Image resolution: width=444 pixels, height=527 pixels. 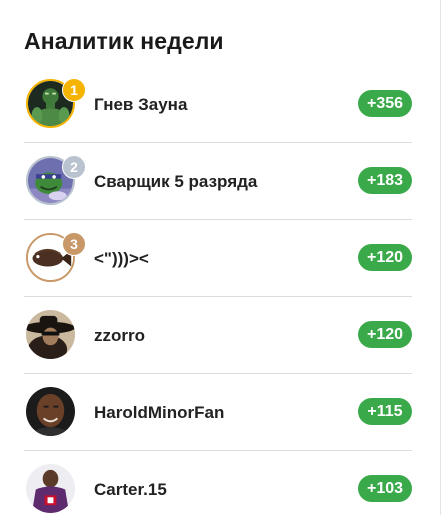 I want to click on basketball-player-avatar, so click(x=50, y=411).